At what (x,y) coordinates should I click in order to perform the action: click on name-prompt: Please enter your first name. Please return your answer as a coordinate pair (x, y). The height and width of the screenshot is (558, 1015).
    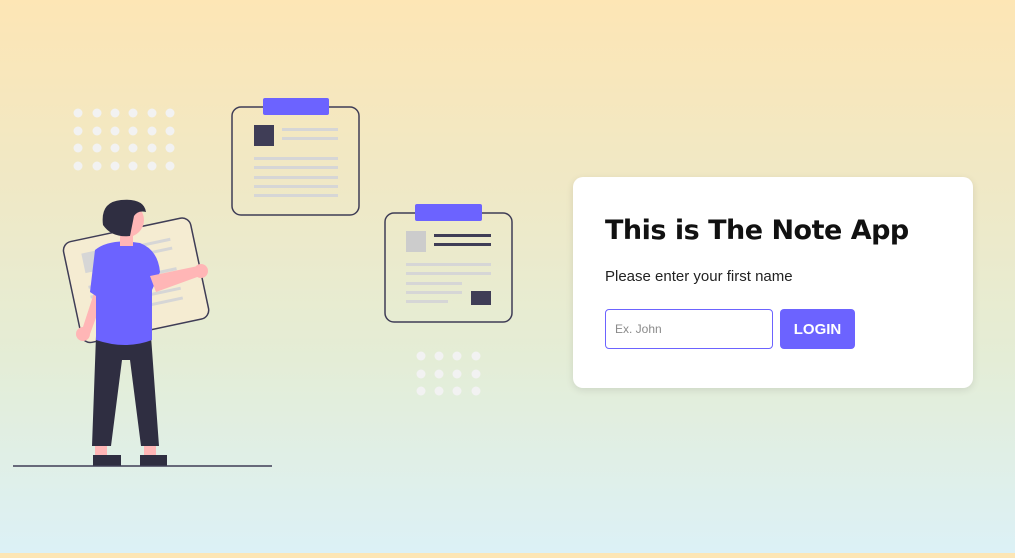
    Looking at the image, I should click on (699, 276).